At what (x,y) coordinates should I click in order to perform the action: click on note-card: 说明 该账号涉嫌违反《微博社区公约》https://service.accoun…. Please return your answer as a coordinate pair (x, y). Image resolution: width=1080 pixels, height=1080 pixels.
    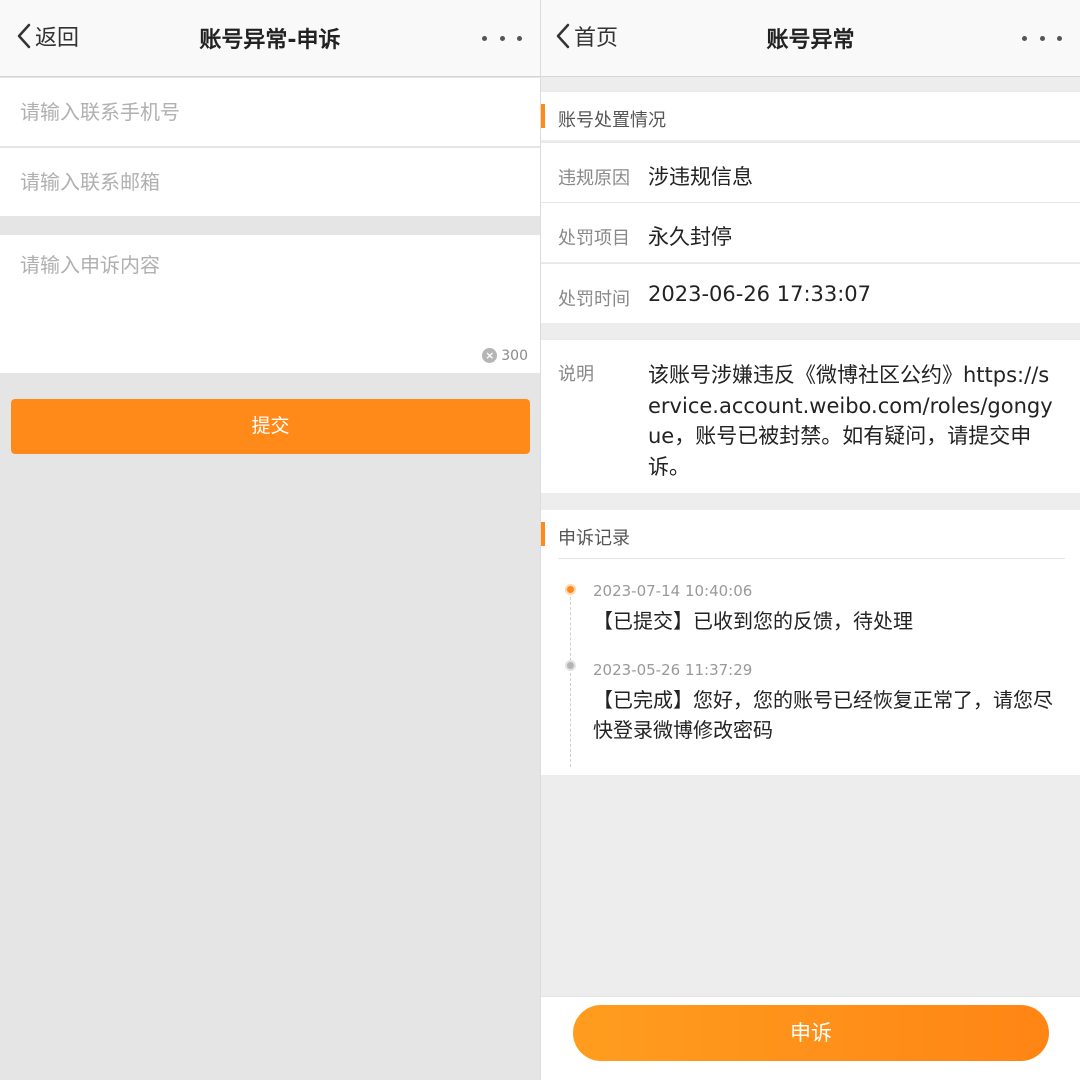
    Looking at the image, I should click on (810, 416).